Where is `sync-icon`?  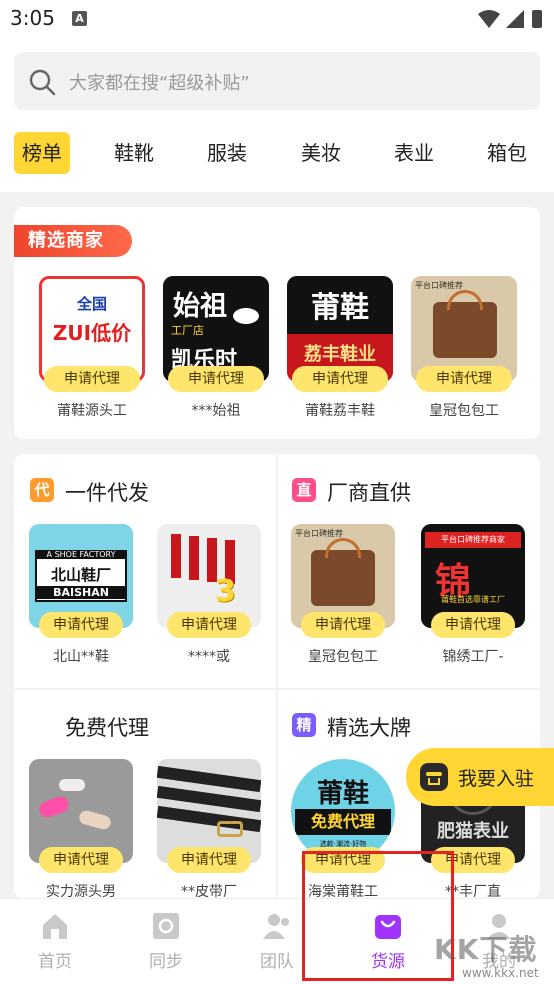
sync-icon is located at coordinates (166, 926).